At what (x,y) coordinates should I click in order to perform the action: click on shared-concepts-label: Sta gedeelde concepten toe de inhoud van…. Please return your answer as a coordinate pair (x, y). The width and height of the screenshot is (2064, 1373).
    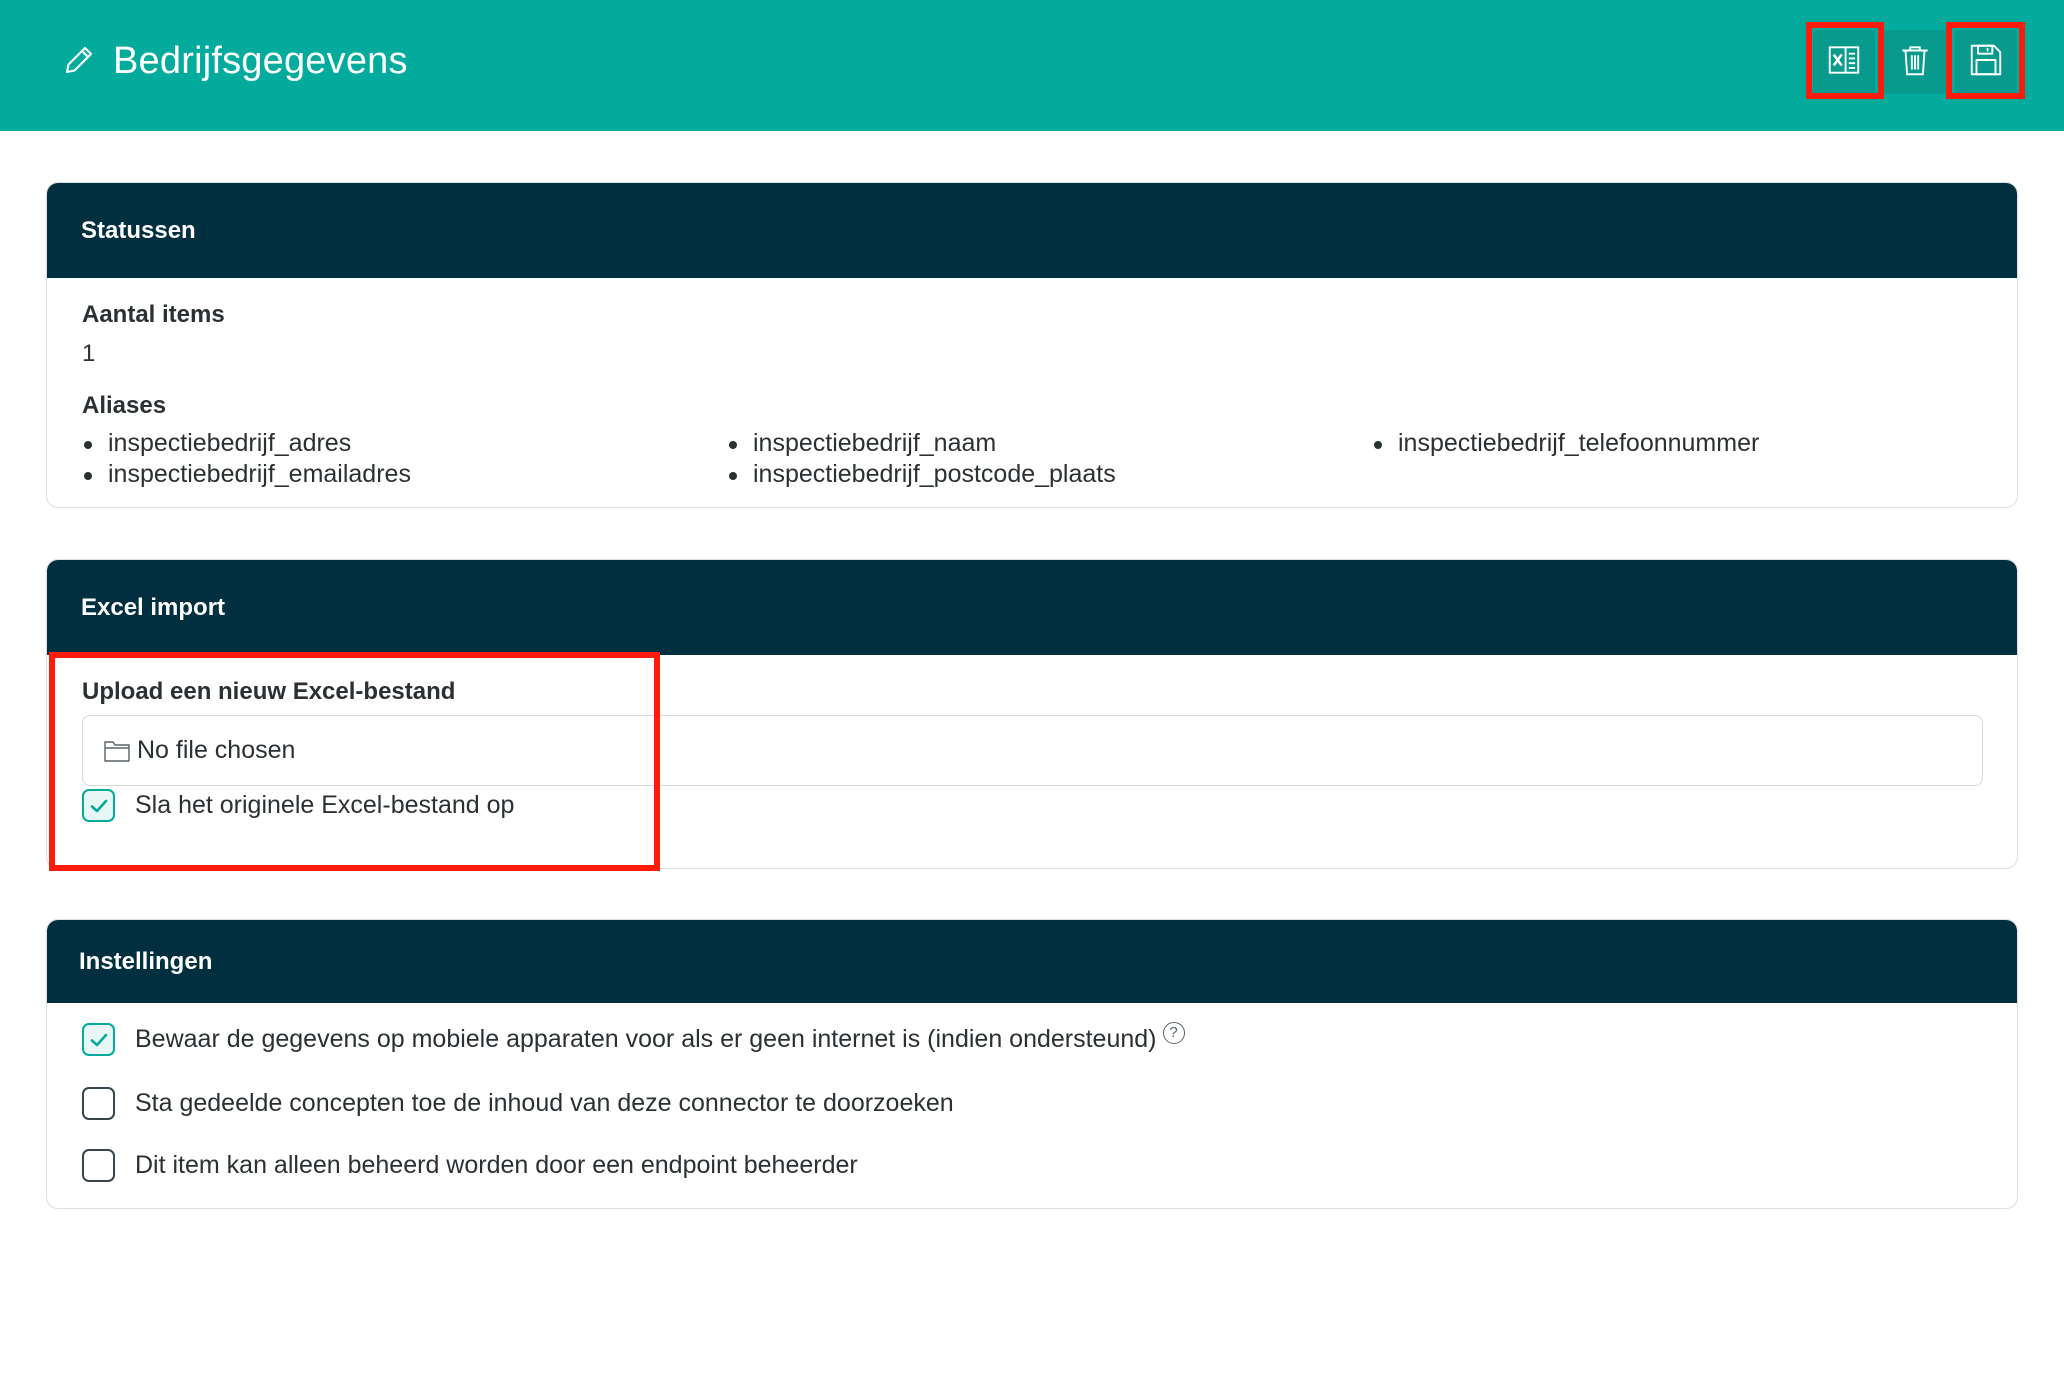
    Looking at the image, I should click on (544, 1103).